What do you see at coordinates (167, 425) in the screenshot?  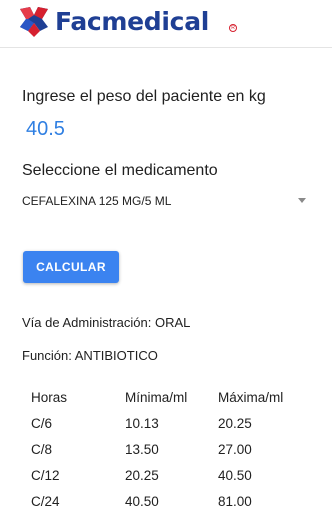 I see `table-row: C/6 10.13 20.25` at bounding box center [167, 425].